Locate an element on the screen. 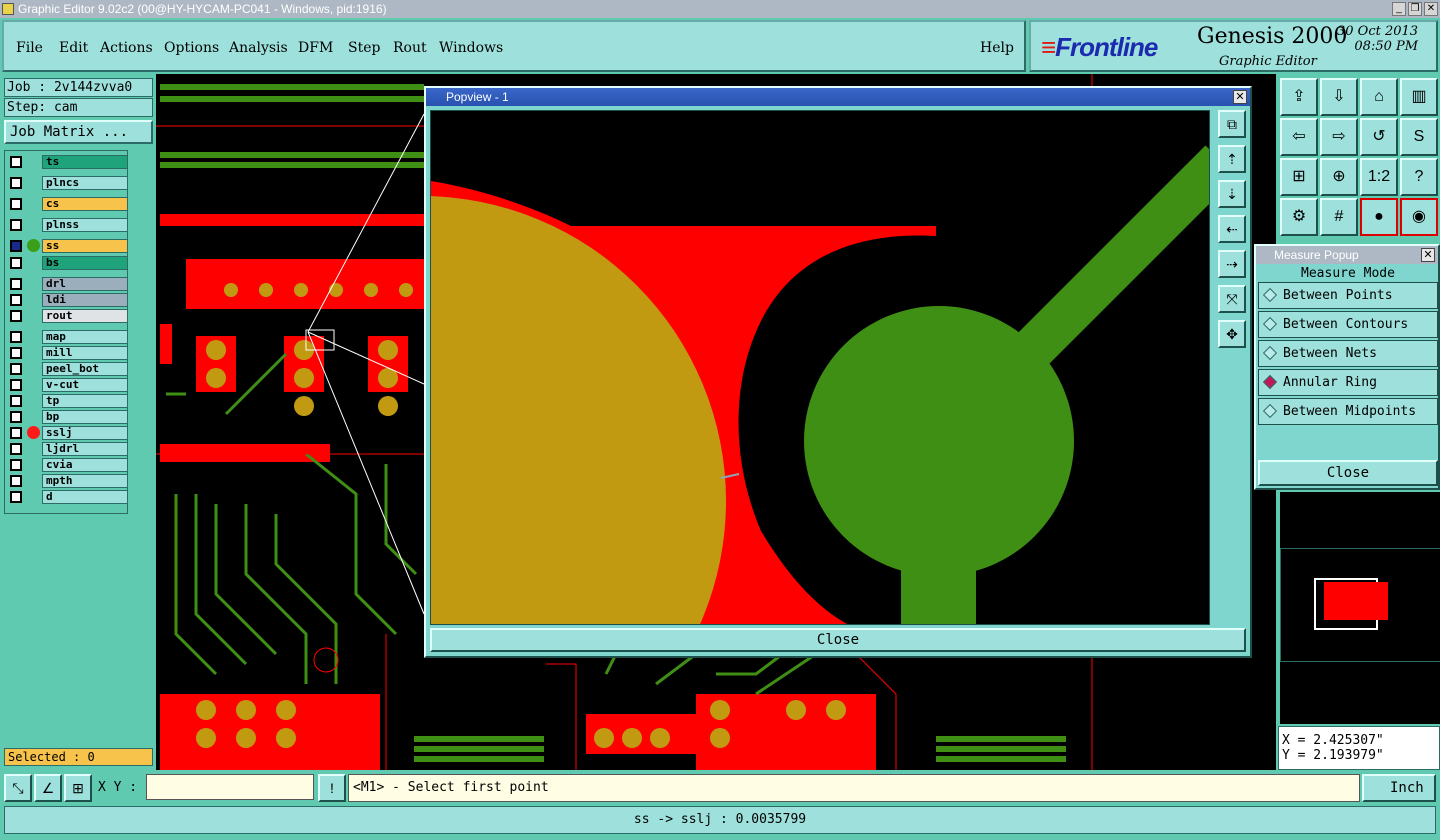  layer-row: map is located at coordinates (68, 337).